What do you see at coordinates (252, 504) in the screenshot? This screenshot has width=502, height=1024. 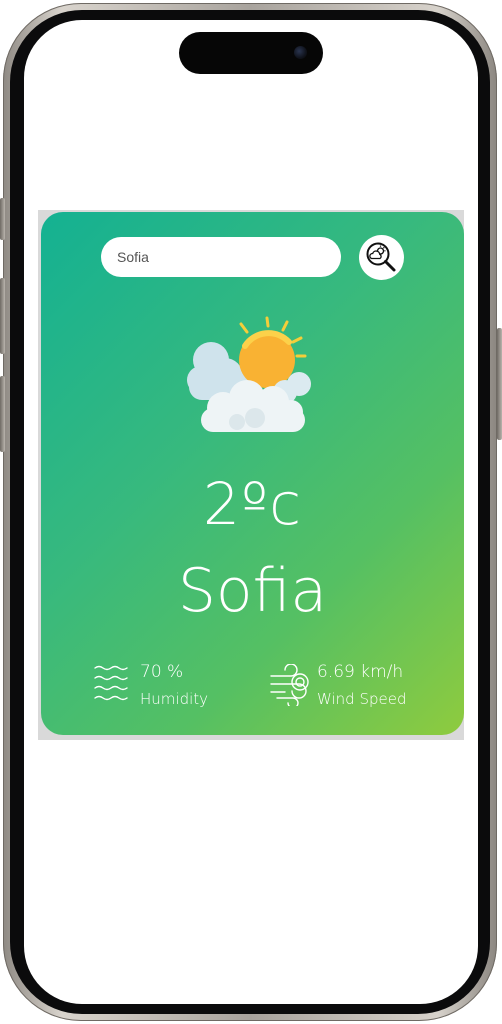 I see `temperature-value: 2ºc` at bounding box center [252, 504].